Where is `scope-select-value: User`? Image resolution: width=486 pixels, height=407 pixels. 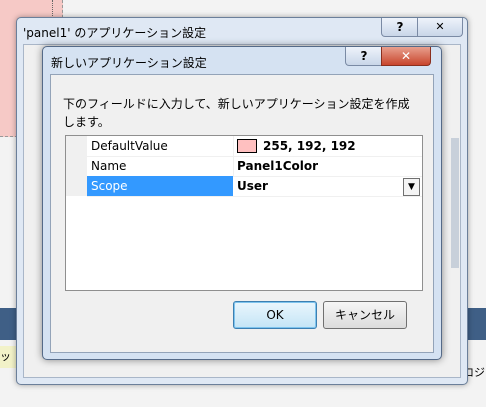 scope-select-value: User is located at coordinates (252, 186).